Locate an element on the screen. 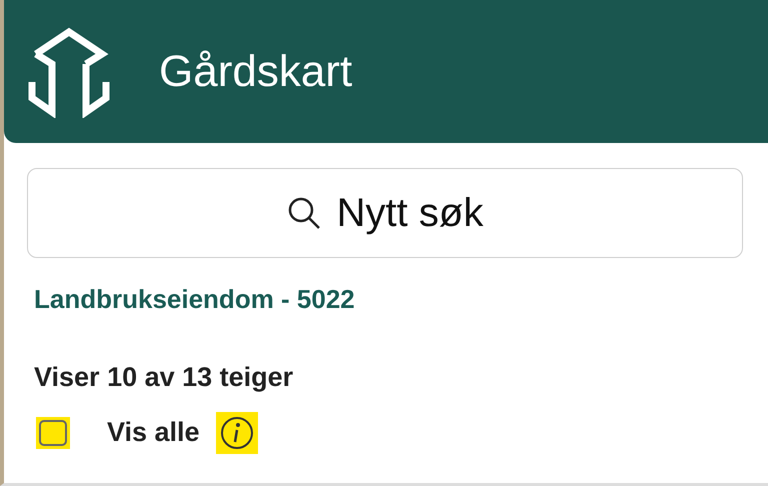 The image size is (768, 486). parcel-count-text: Viser 10 av 13 teiger is located at coordinates (164, 377).